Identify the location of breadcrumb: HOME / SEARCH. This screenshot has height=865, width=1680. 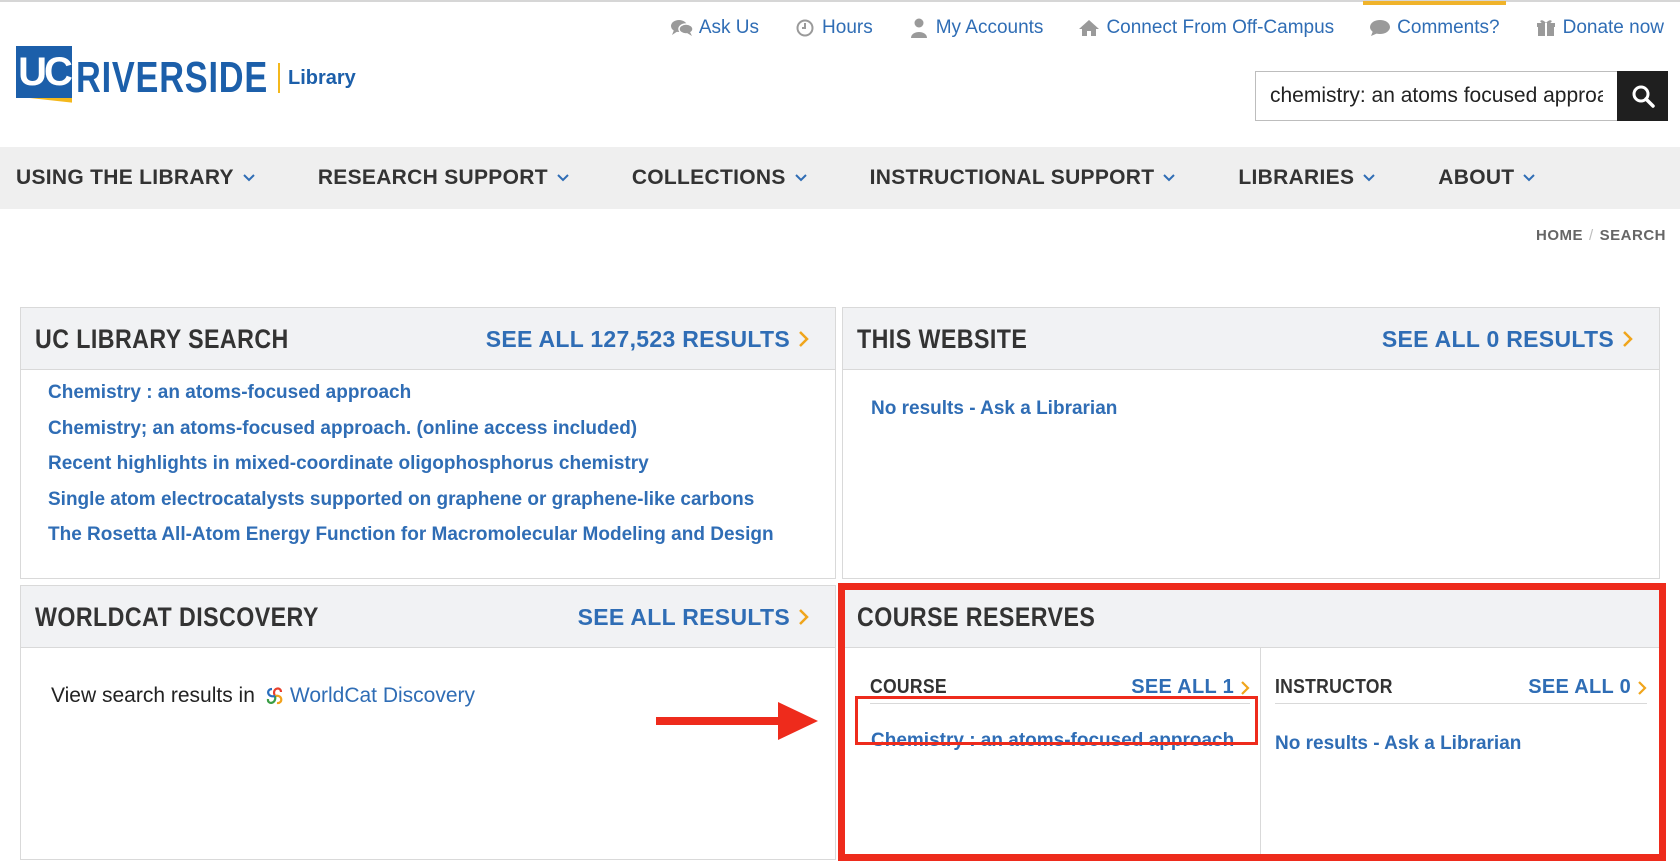
(1601, 235).